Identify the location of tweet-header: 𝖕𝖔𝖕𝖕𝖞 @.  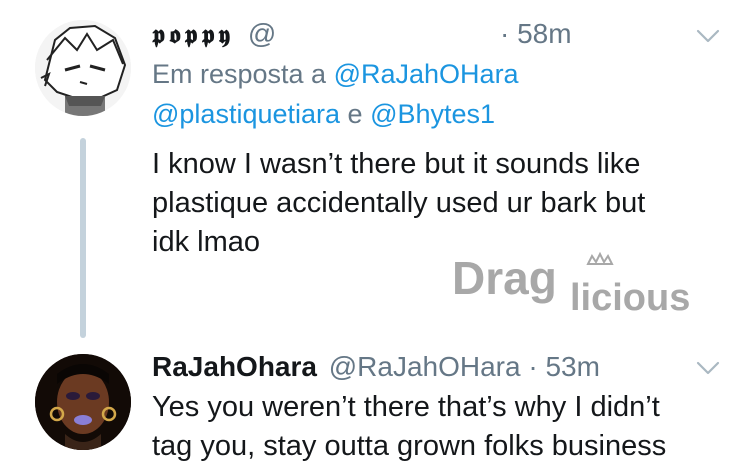
(214, 34).